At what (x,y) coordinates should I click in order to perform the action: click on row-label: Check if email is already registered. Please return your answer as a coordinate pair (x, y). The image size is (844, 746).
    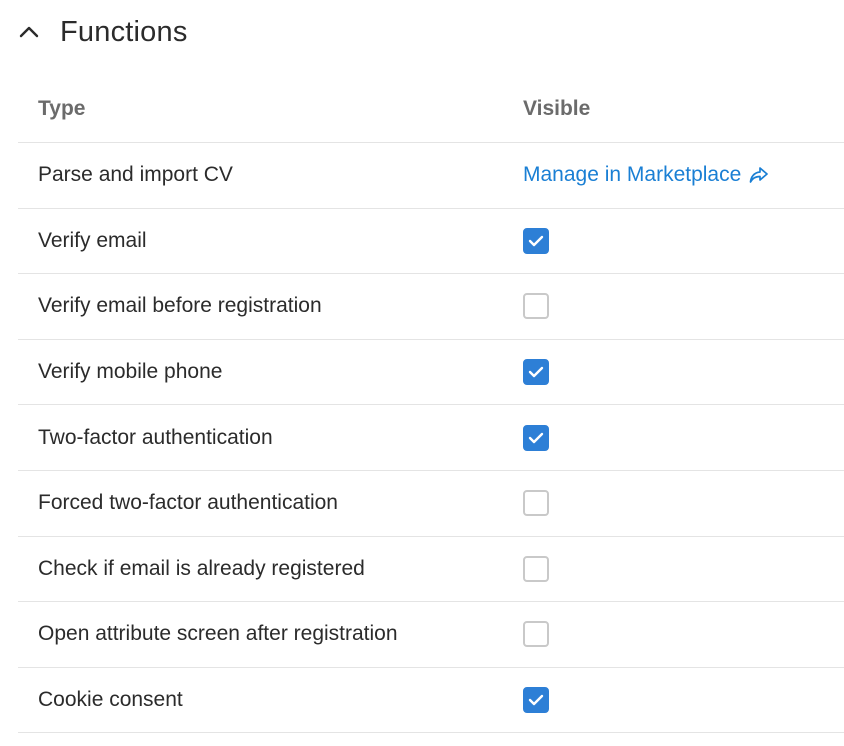
    Looking at the image, I should click on (201, 568).